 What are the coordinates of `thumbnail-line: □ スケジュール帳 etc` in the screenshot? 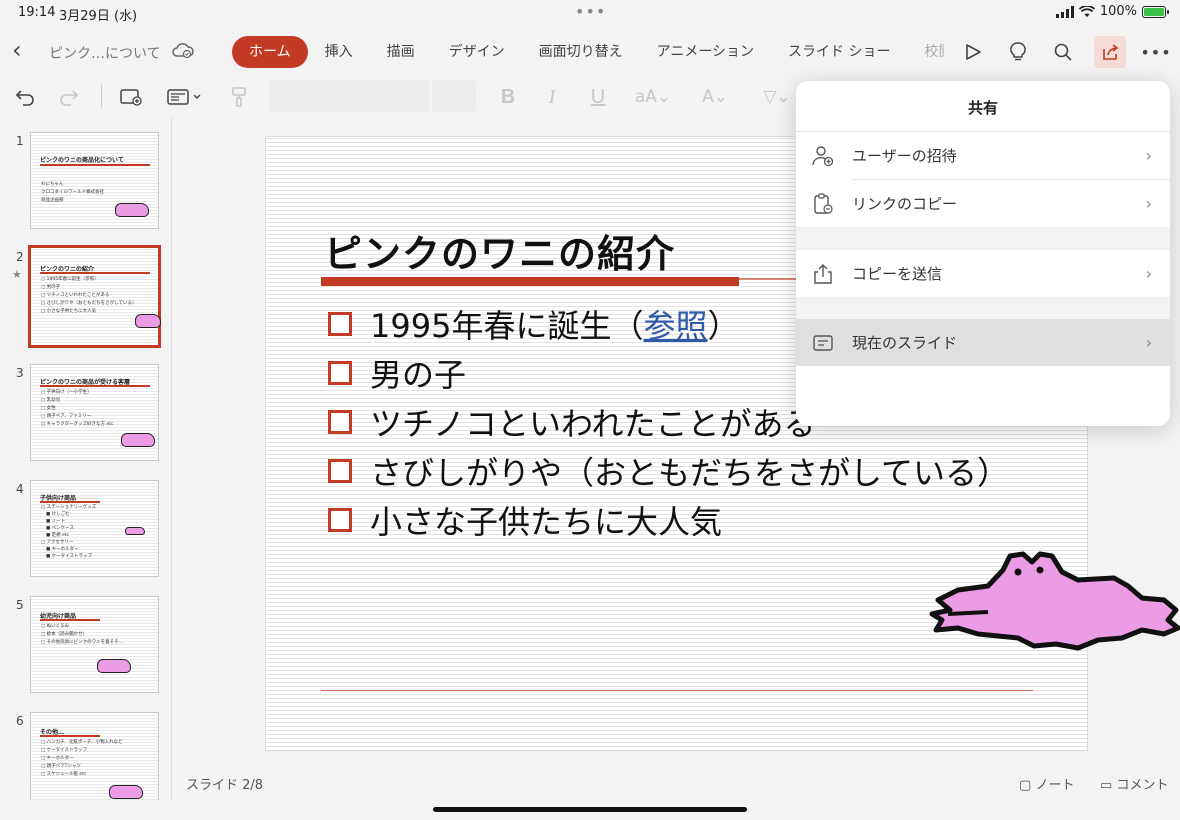 It's located at (64, 774).